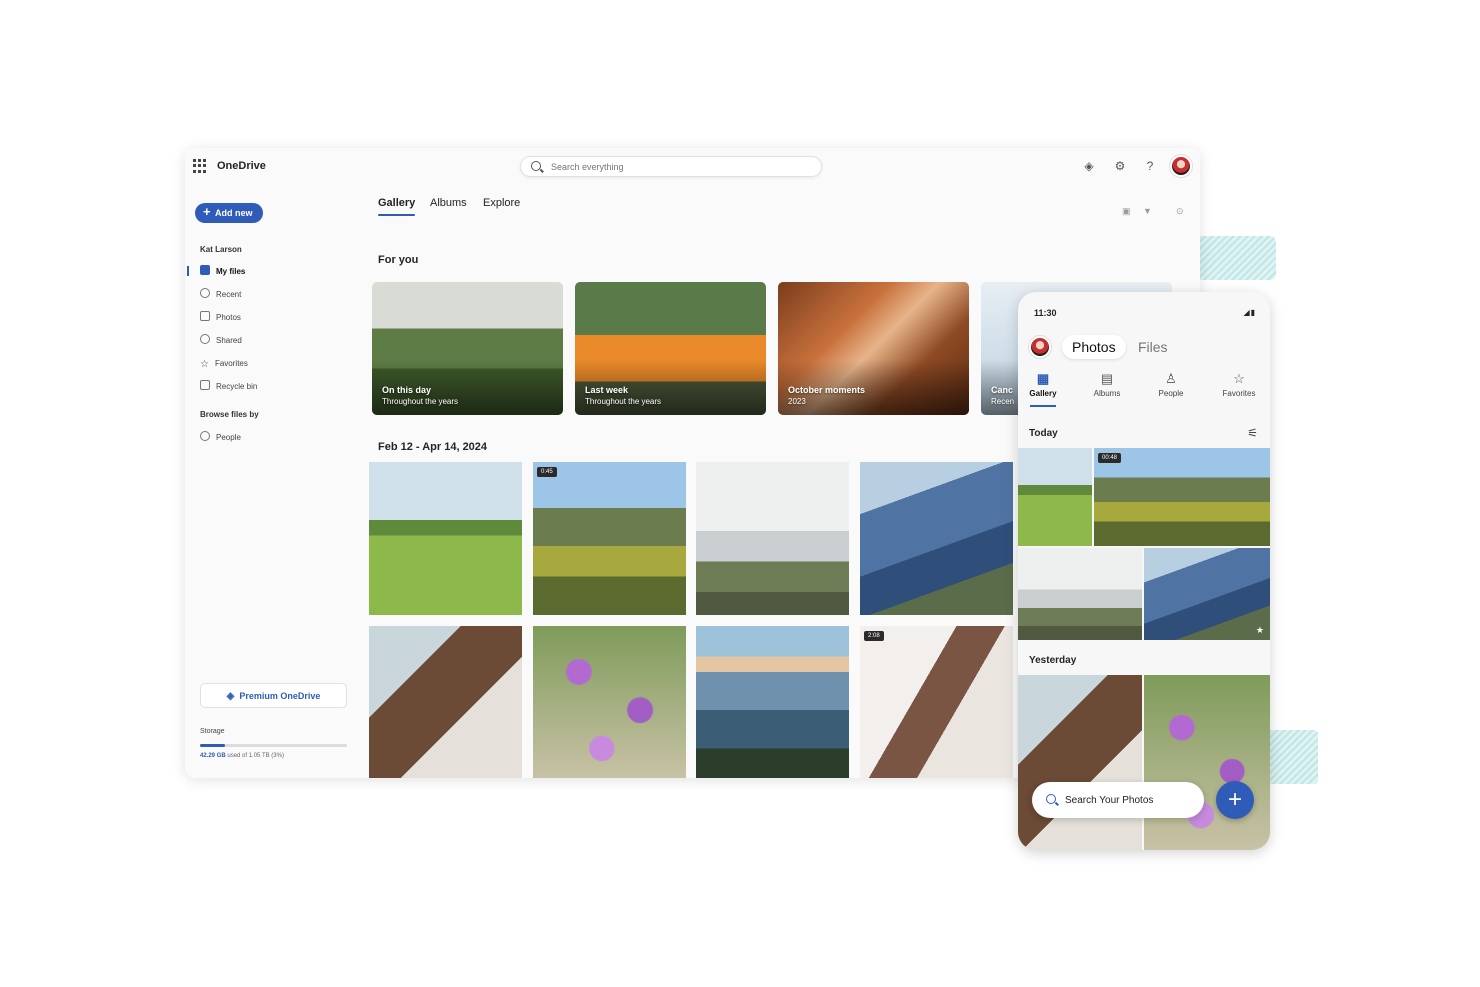  I want to click on search-photos-button: Search Your Photos, so click(1118, 800).